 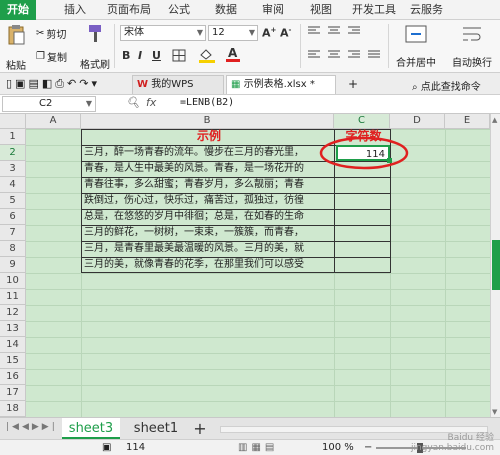 What do you see at coordinates (13, 153) in the screenshot?
I see `row-header: 2` at bounding box center [13, 153].